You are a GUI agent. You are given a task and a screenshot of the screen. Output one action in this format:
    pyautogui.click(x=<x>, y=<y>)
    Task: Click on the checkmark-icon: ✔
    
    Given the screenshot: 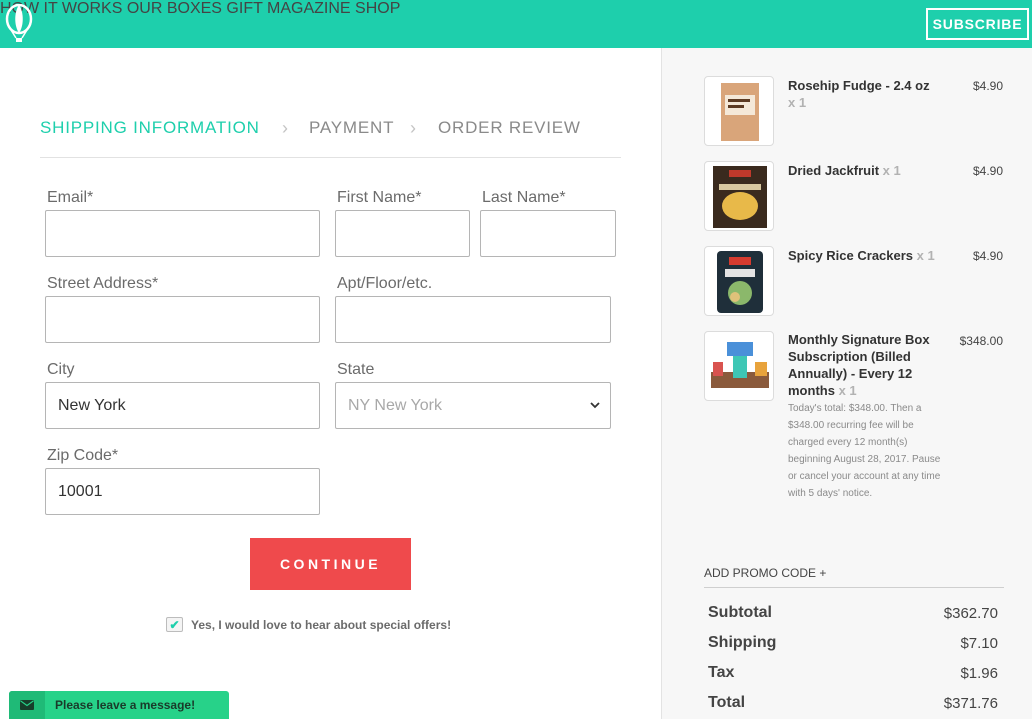 What is the action you would take?
    pyautogui.click(x=174, y=624)
    